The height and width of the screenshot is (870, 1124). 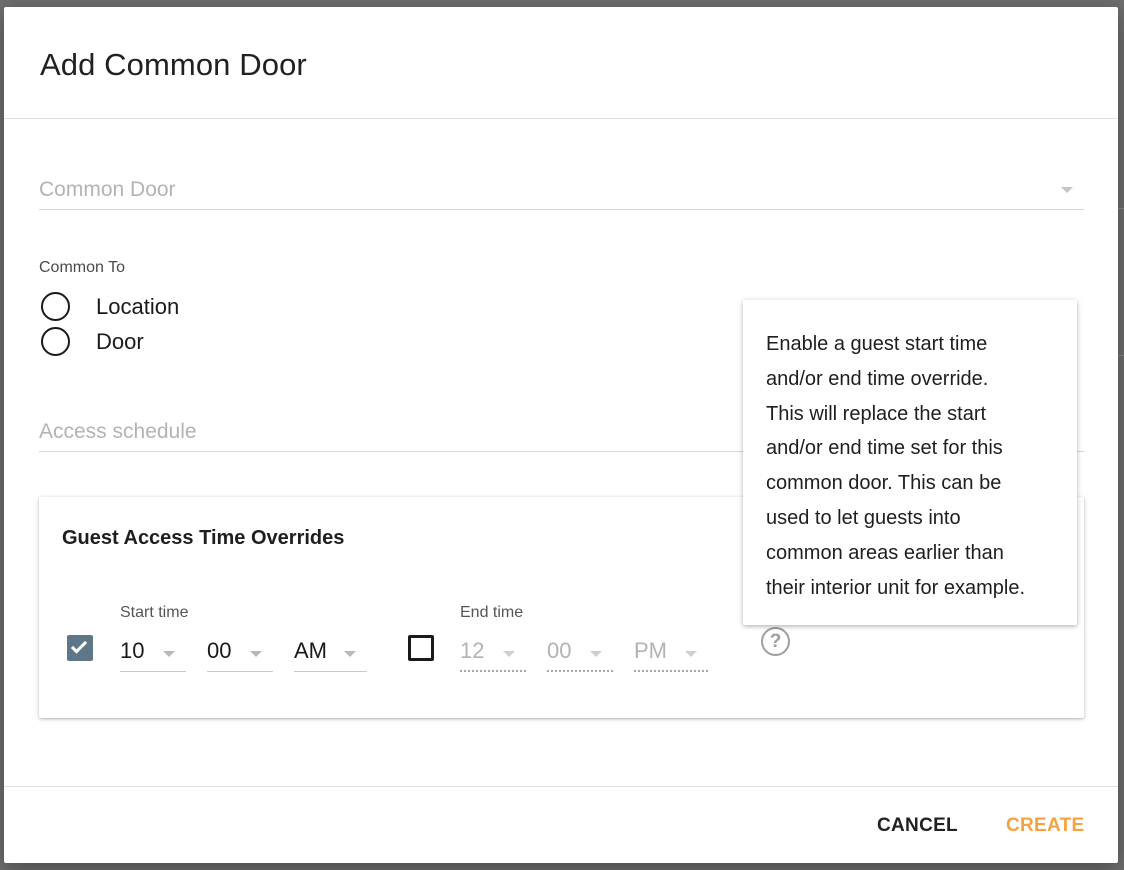 What do you see at coordinates (863, 517) in the screenshot?
I see `tooltip-line: used to let guests into` at bounding box center [863, 517].